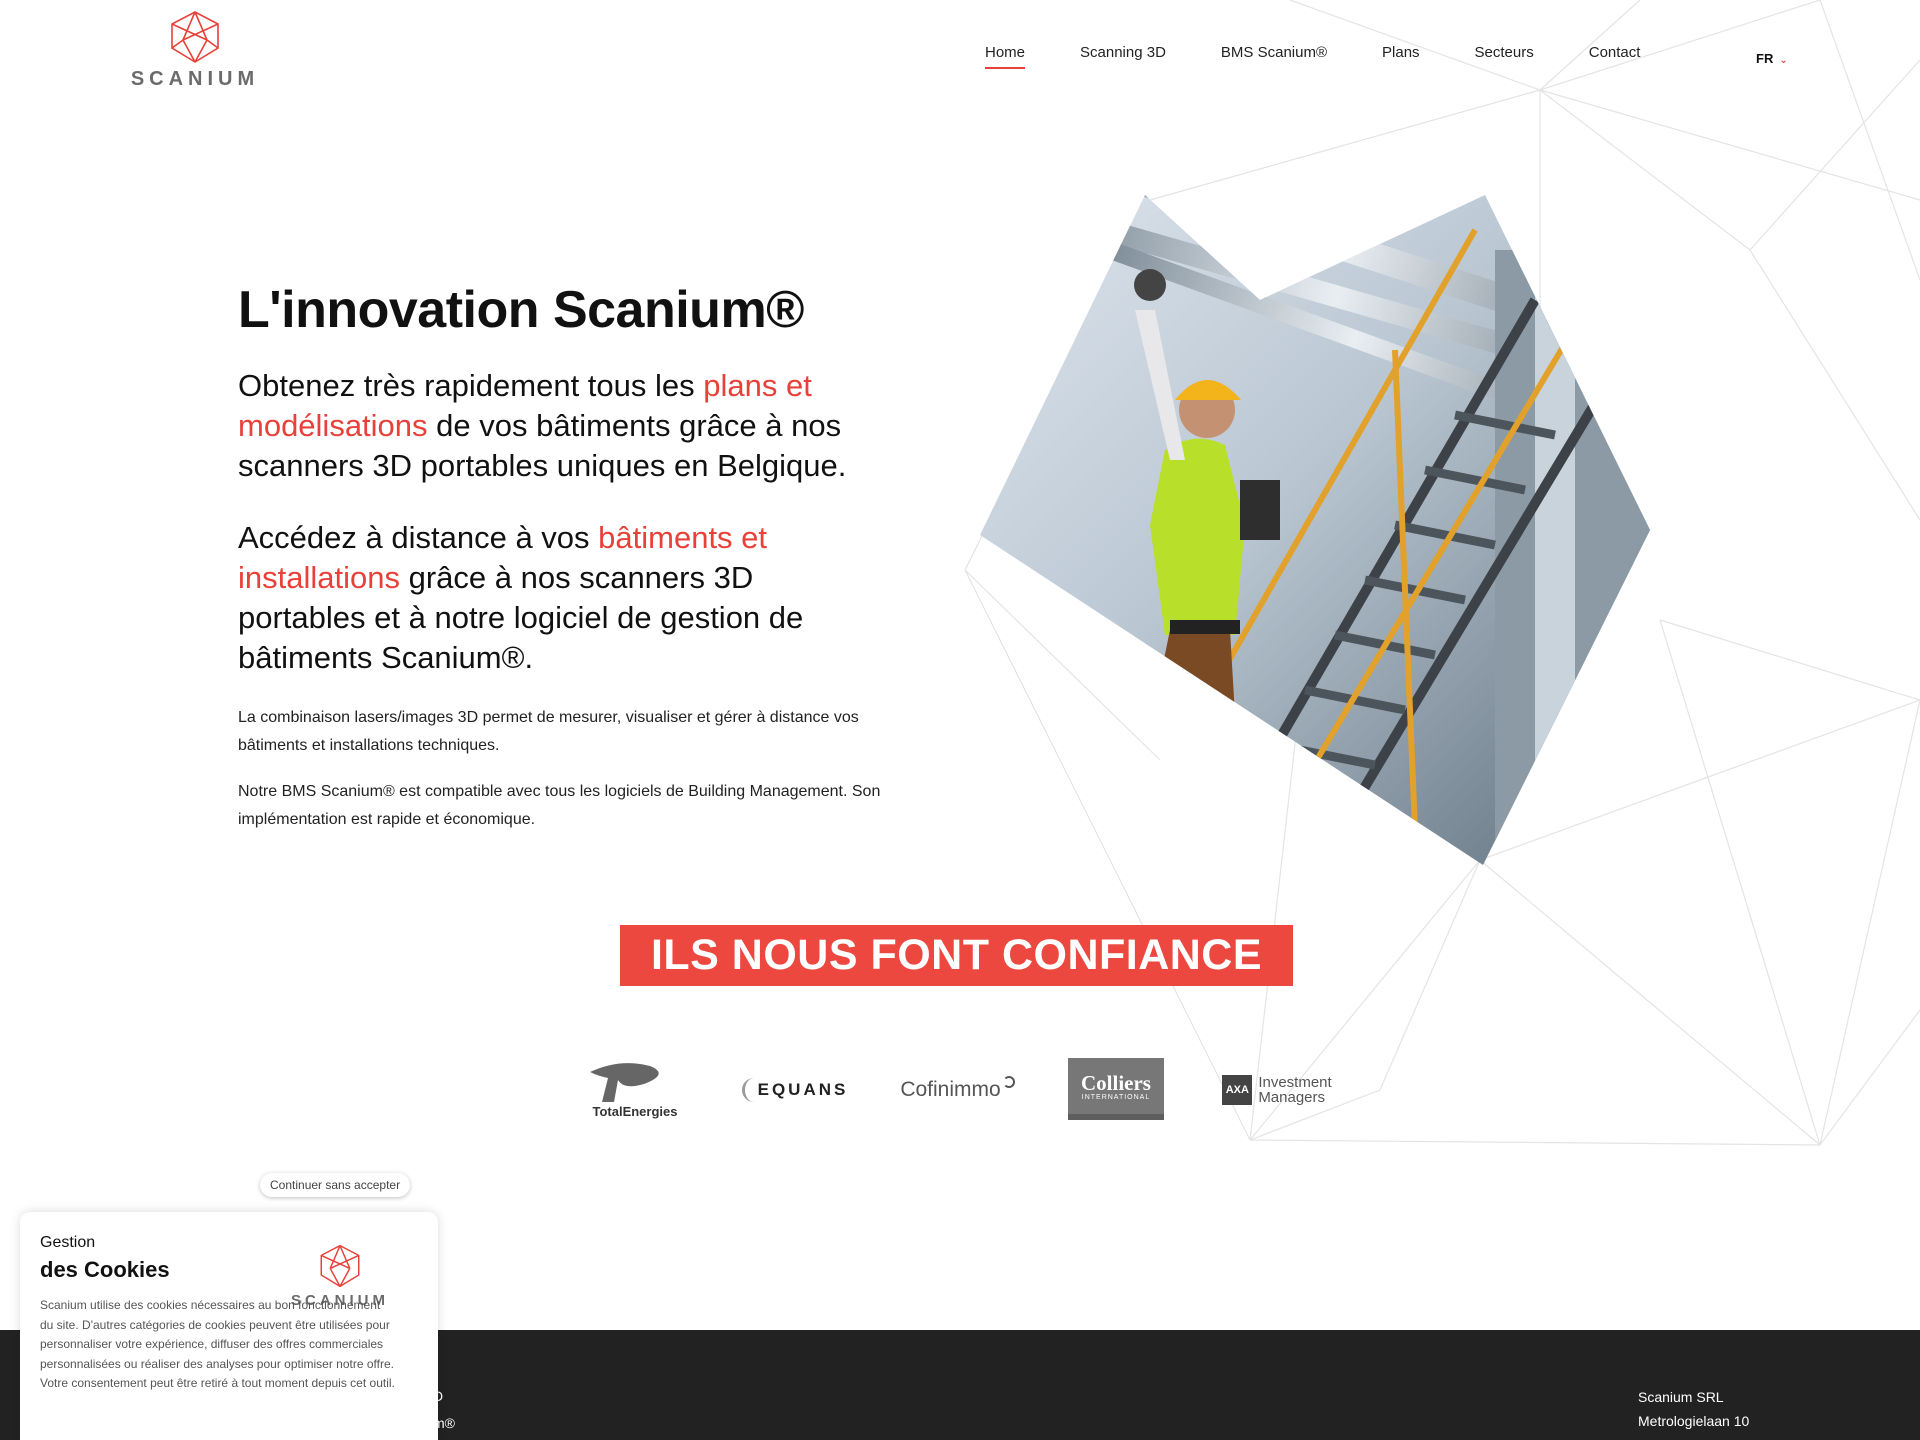 The width and height of the screenshot is (1920, 1440). I want to click on colliers-label: Colliers, so click(1116, 1082).